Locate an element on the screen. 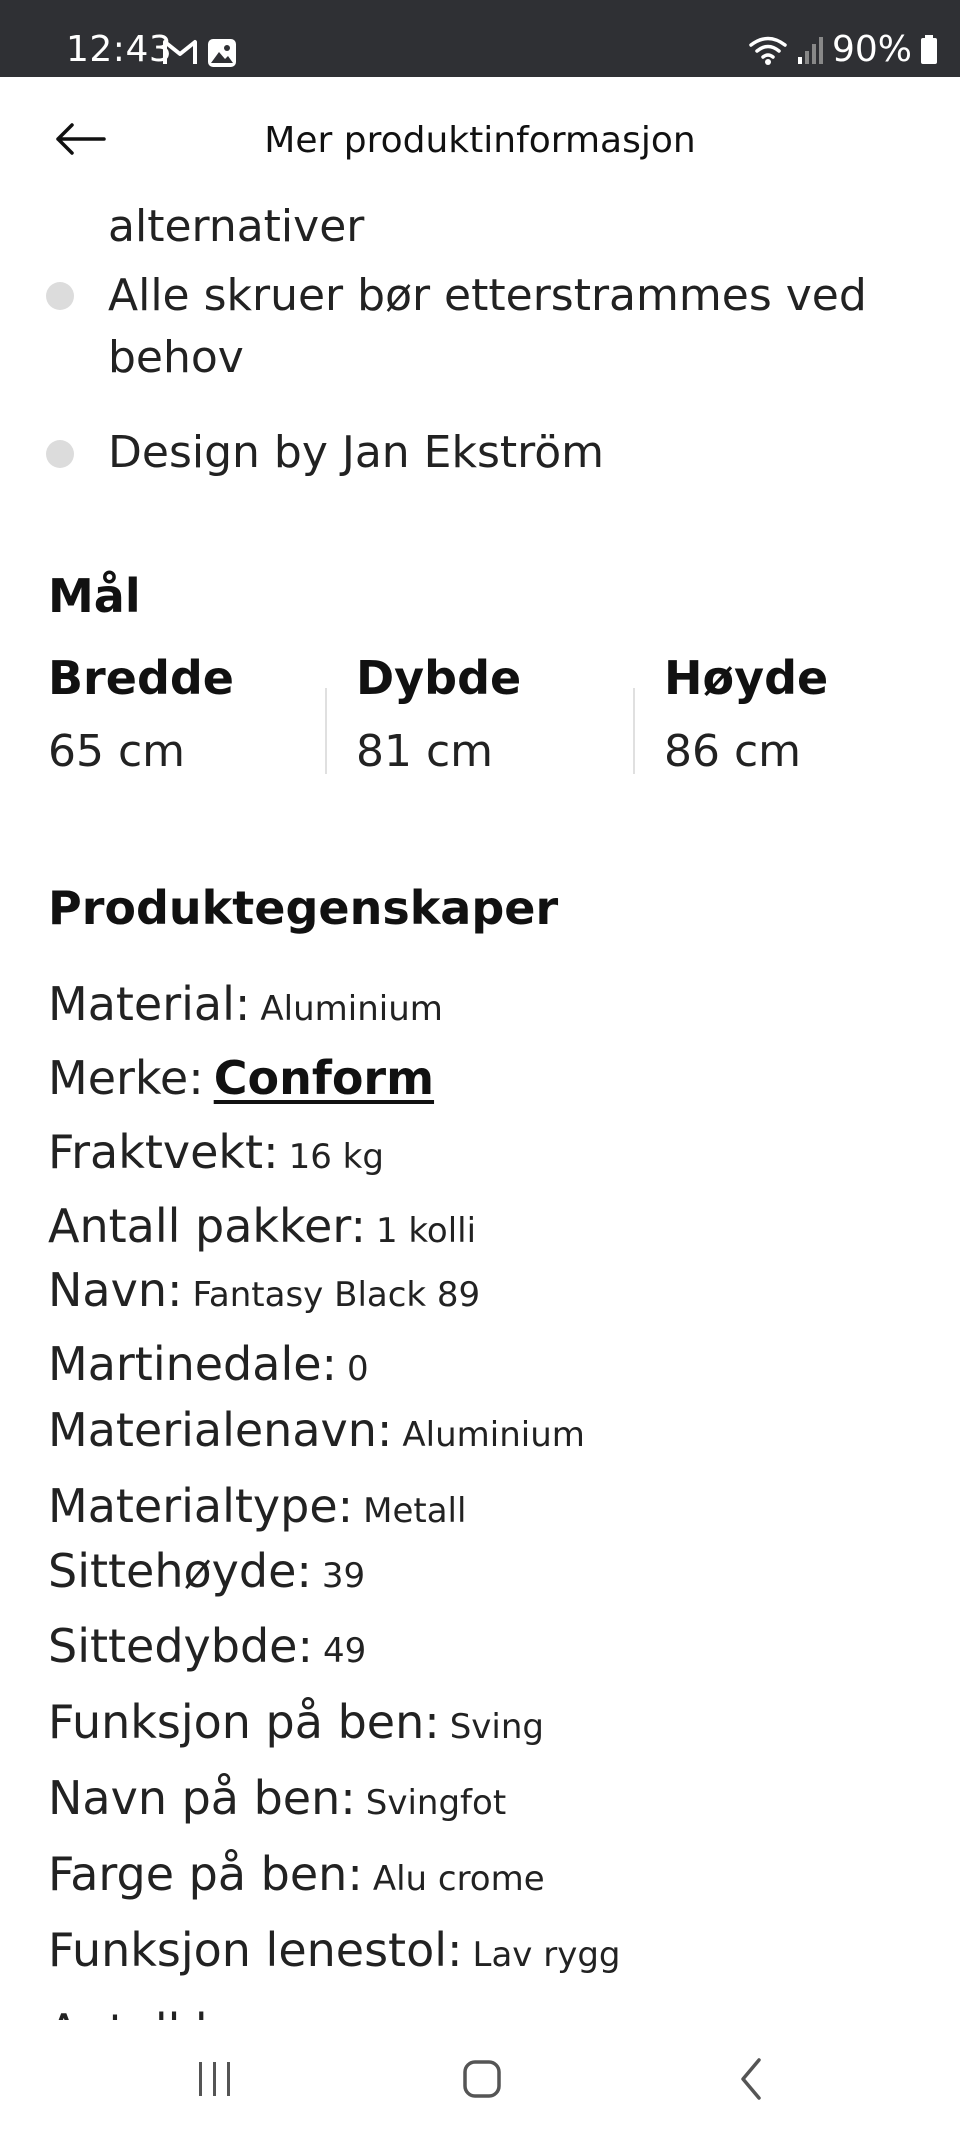 The image size is (960, 2133). property-row: Funksjon på ben: Sving is located at coordinates (296, 1727).